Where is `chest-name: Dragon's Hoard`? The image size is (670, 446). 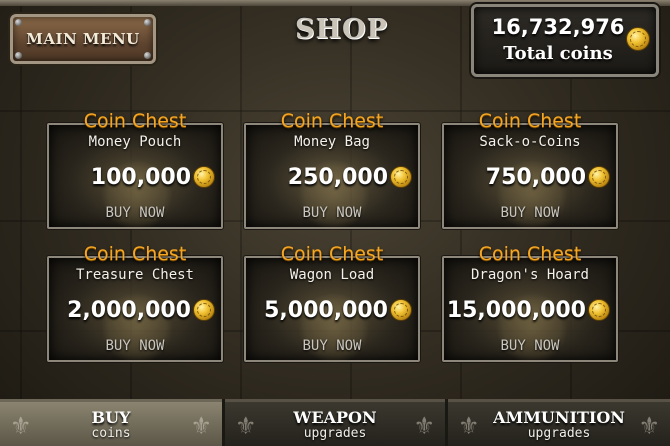 chest-name: Dragon's Hoard is located at coordinates (529, 275).